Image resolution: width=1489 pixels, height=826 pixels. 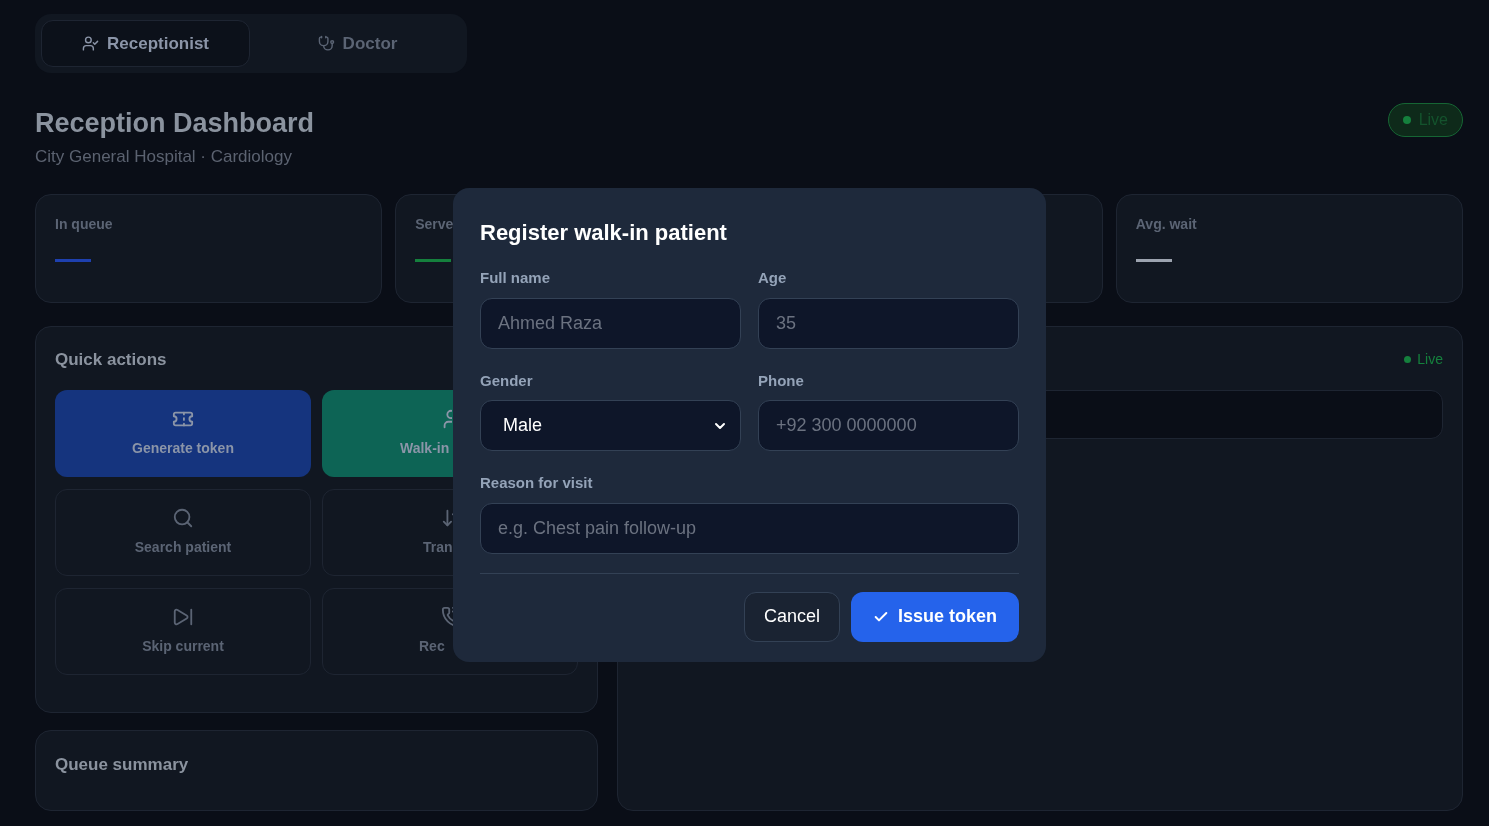 I want to click on cancel-button: Cancel, so click(x=791, y=616).